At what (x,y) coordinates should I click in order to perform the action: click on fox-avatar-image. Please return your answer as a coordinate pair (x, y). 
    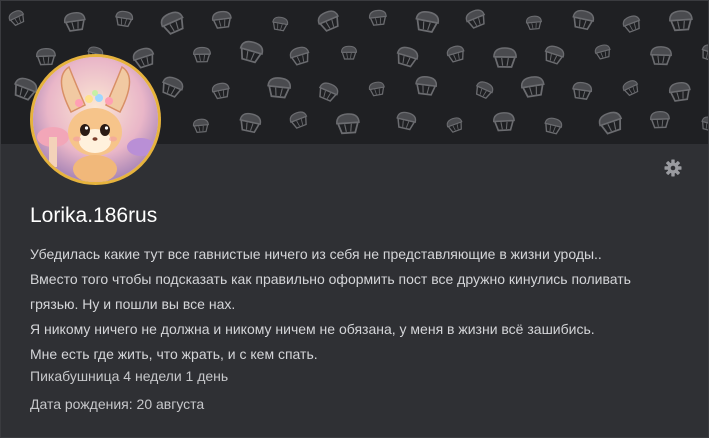
    Looking at the image, I should click on (95, 119).